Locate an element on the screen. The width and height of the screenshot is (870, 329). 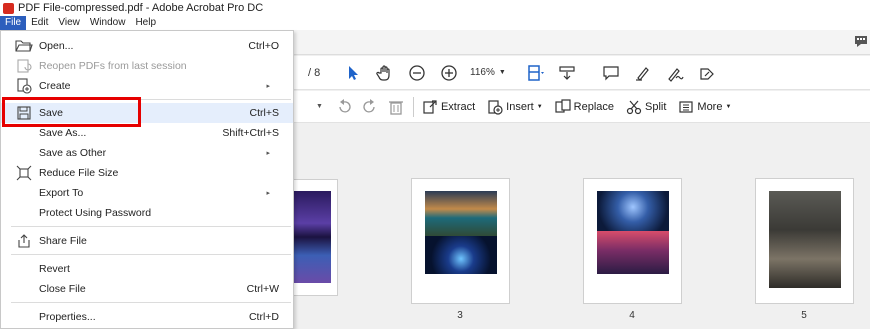
share-icon is located at coordinates (24, 241).